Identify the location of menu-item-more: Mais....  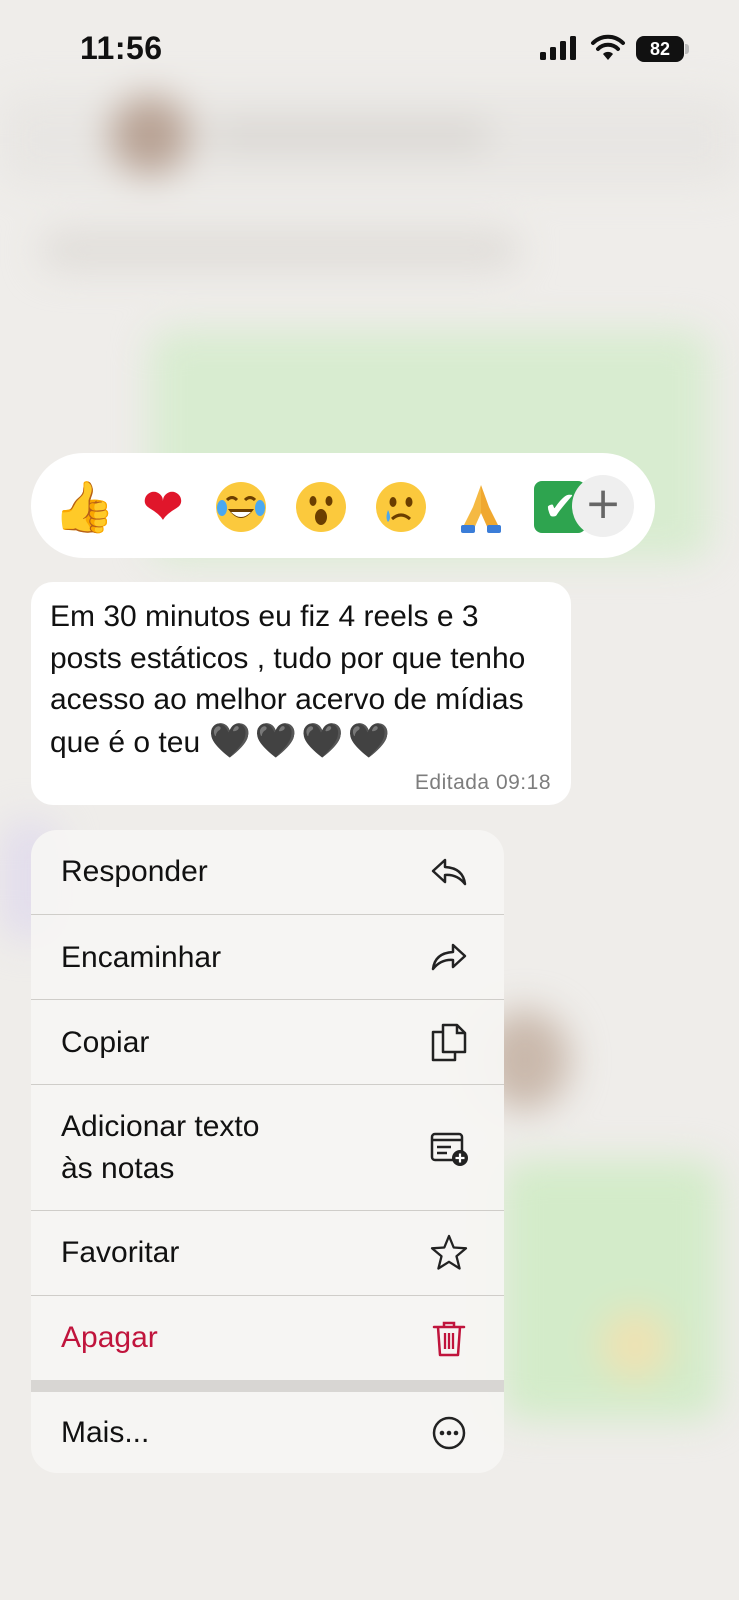
(267, 1432).